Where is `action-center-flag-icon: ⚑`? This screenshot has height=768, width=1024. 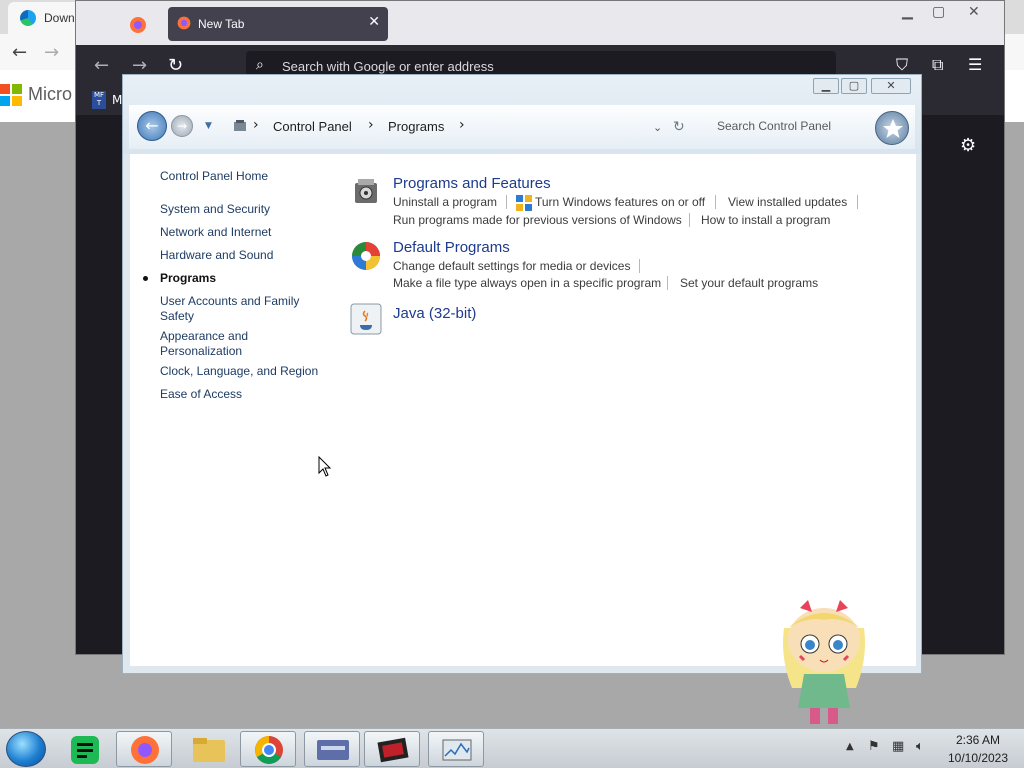 action-center-flag-icon: ⚑ is located at coordinates (874, 746).